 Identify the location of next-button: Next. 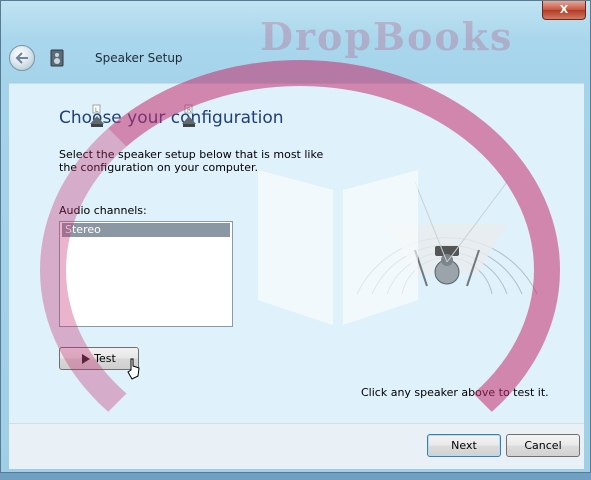
(464, 445).